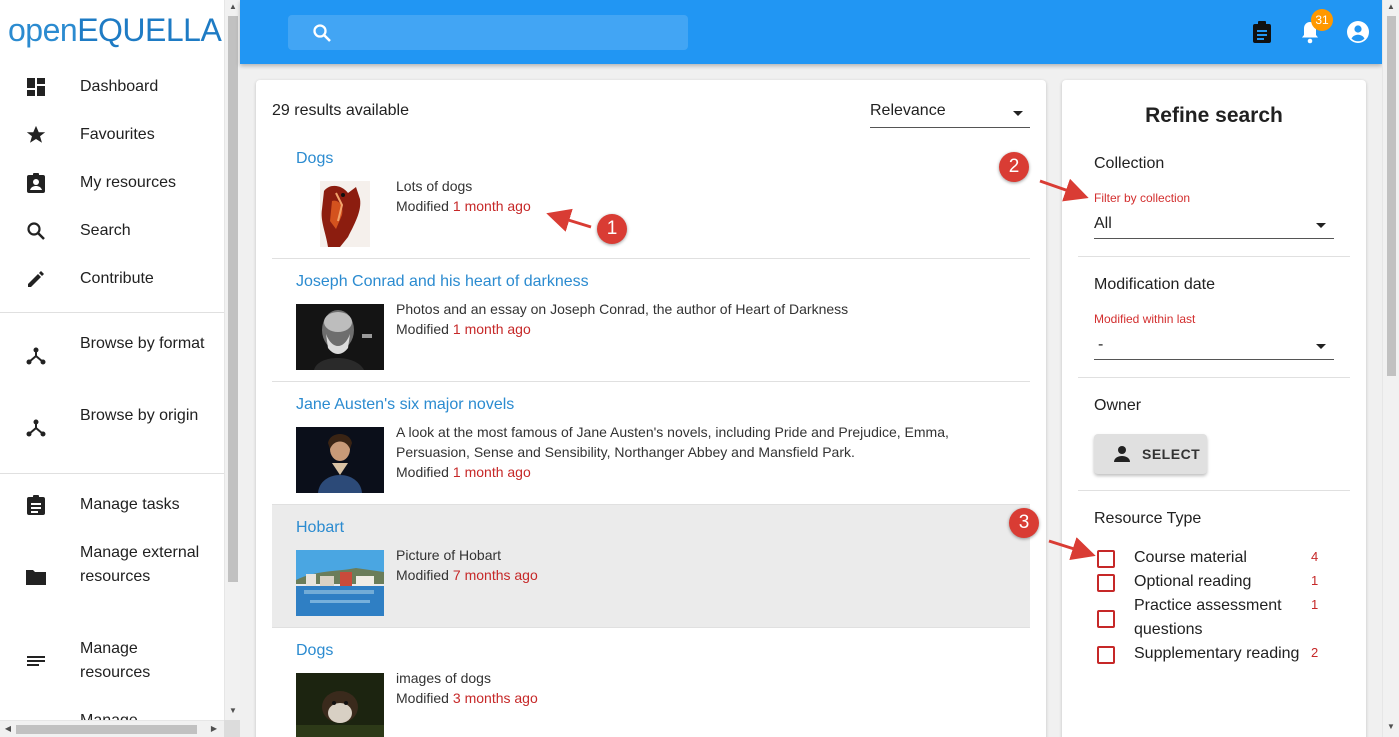 The width and height of the screenshot is (1399, 737). Describe the element at coordinates (1145, 319) in the screenshot. I see `modified-within-label: Modified within last` at that location.